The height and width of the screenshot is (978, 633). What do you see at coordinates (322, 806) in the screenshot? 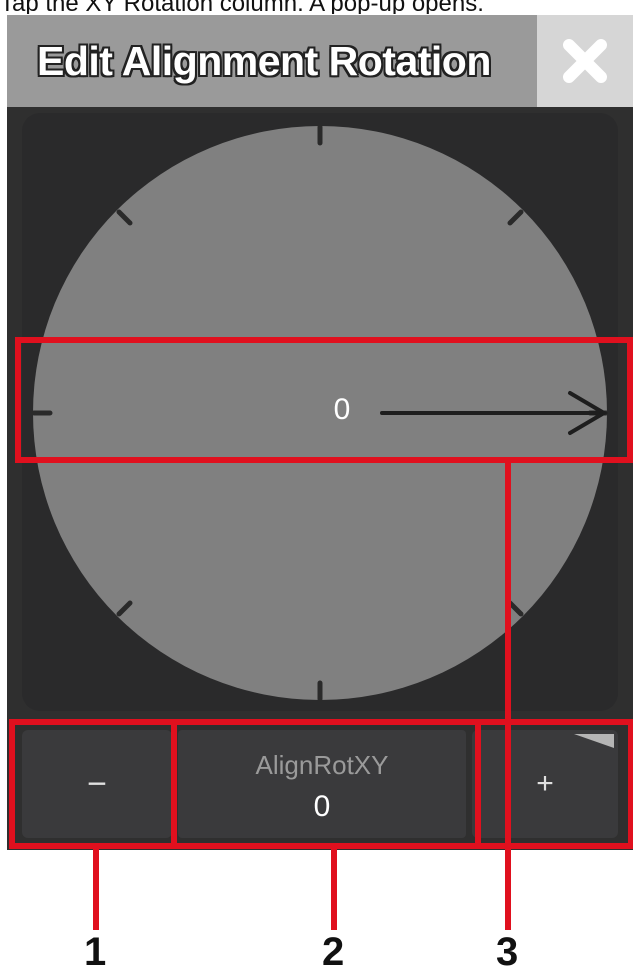
I see `field-value: 0` at bounding box center [322, 806].